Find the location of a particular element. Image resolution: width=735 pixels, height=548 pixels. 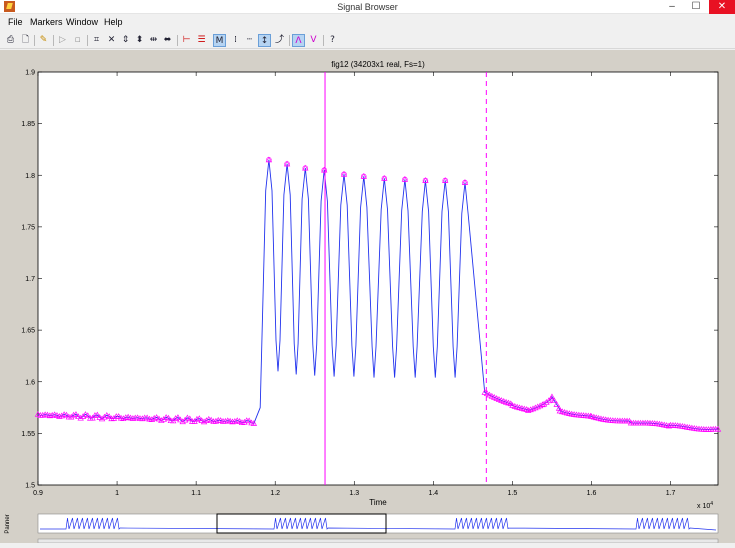

zoom-out-x-icon: ⬌ is located at coordinates (167, 40).